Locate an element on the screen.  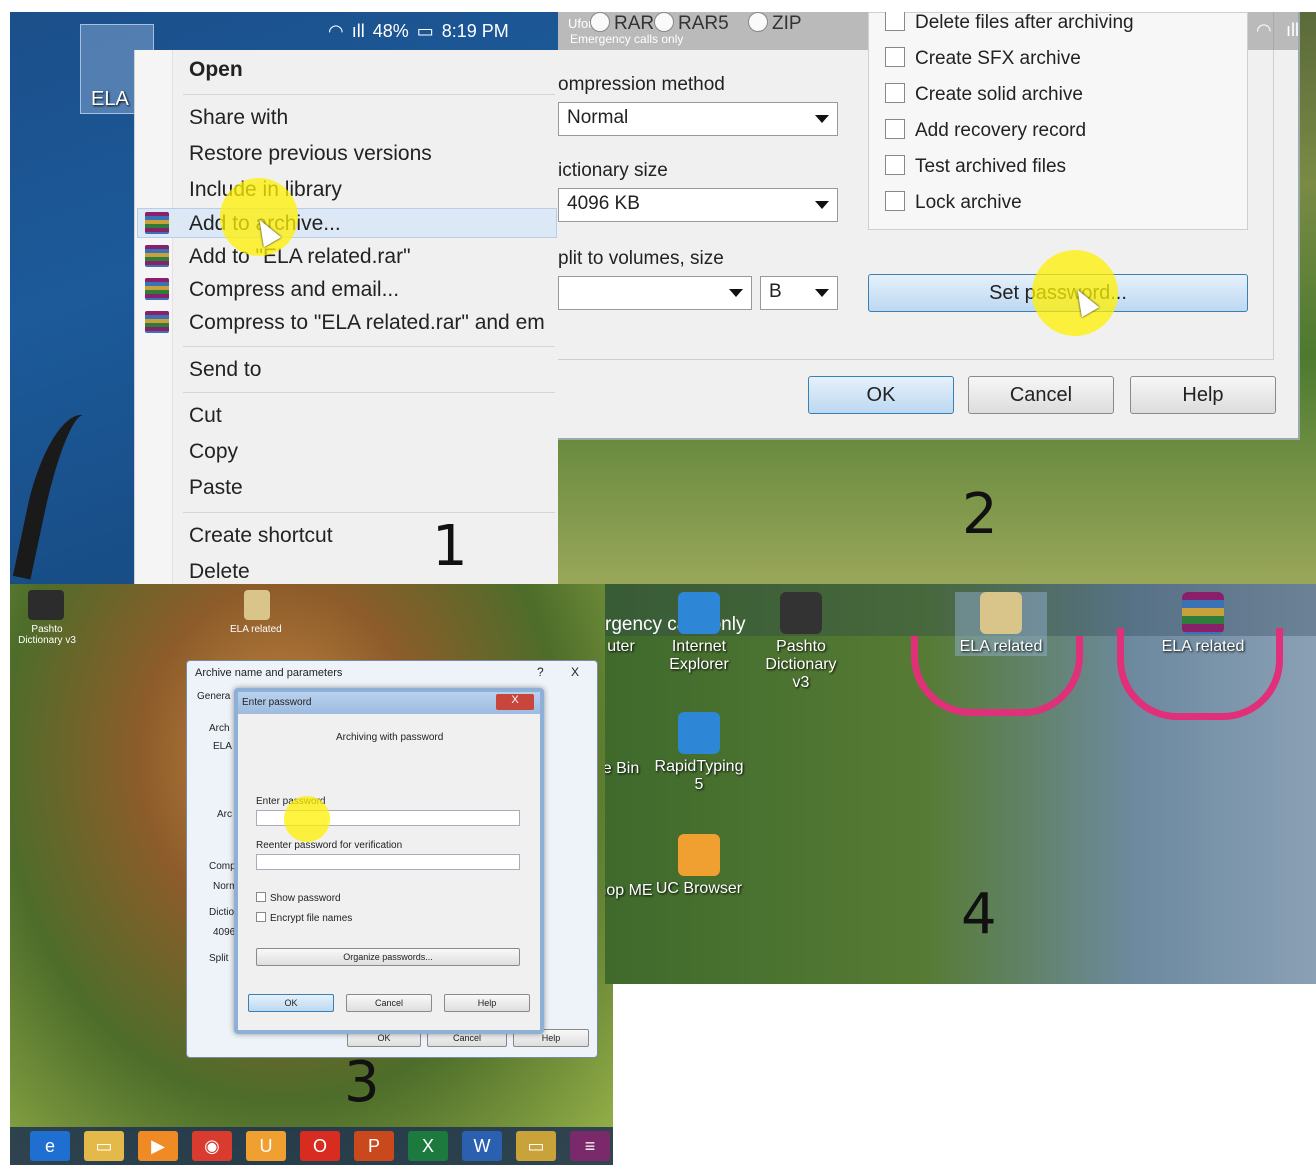
winrar-taskbar-icon: ≡ is located at coordinates (590, 1146).